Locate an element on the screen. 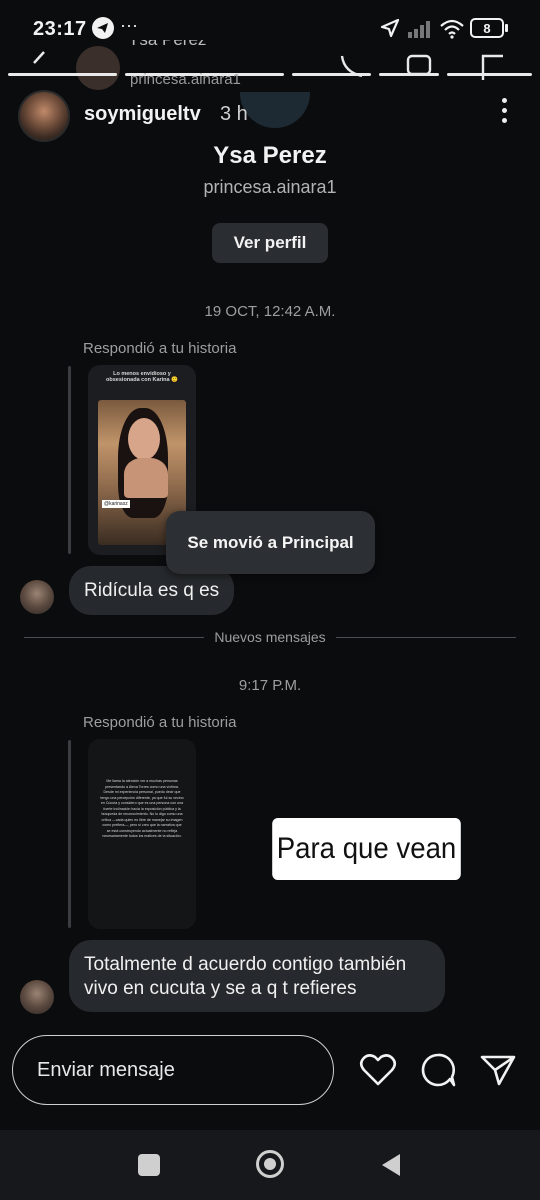  story-tag: @karinasz is located at coordinates (116, 504).